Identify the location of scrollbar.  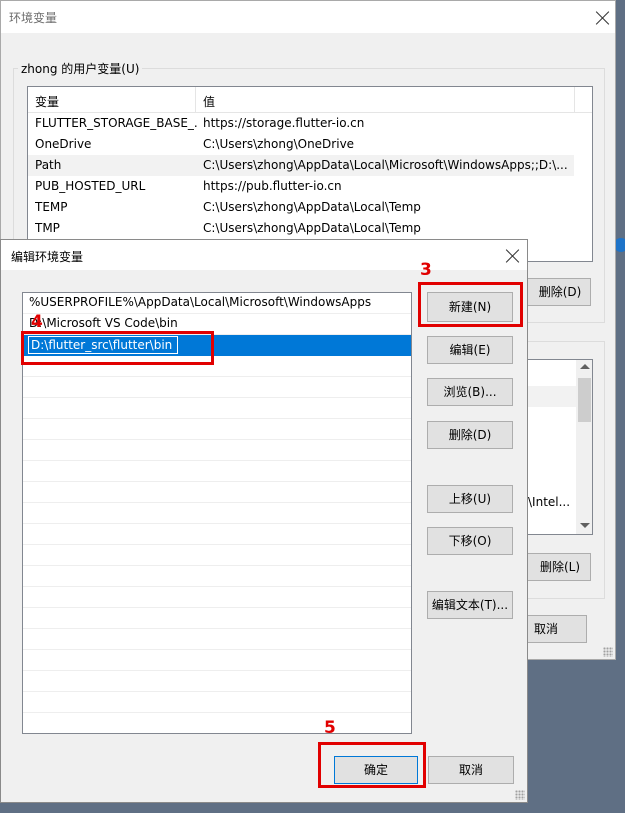
(584, 447).